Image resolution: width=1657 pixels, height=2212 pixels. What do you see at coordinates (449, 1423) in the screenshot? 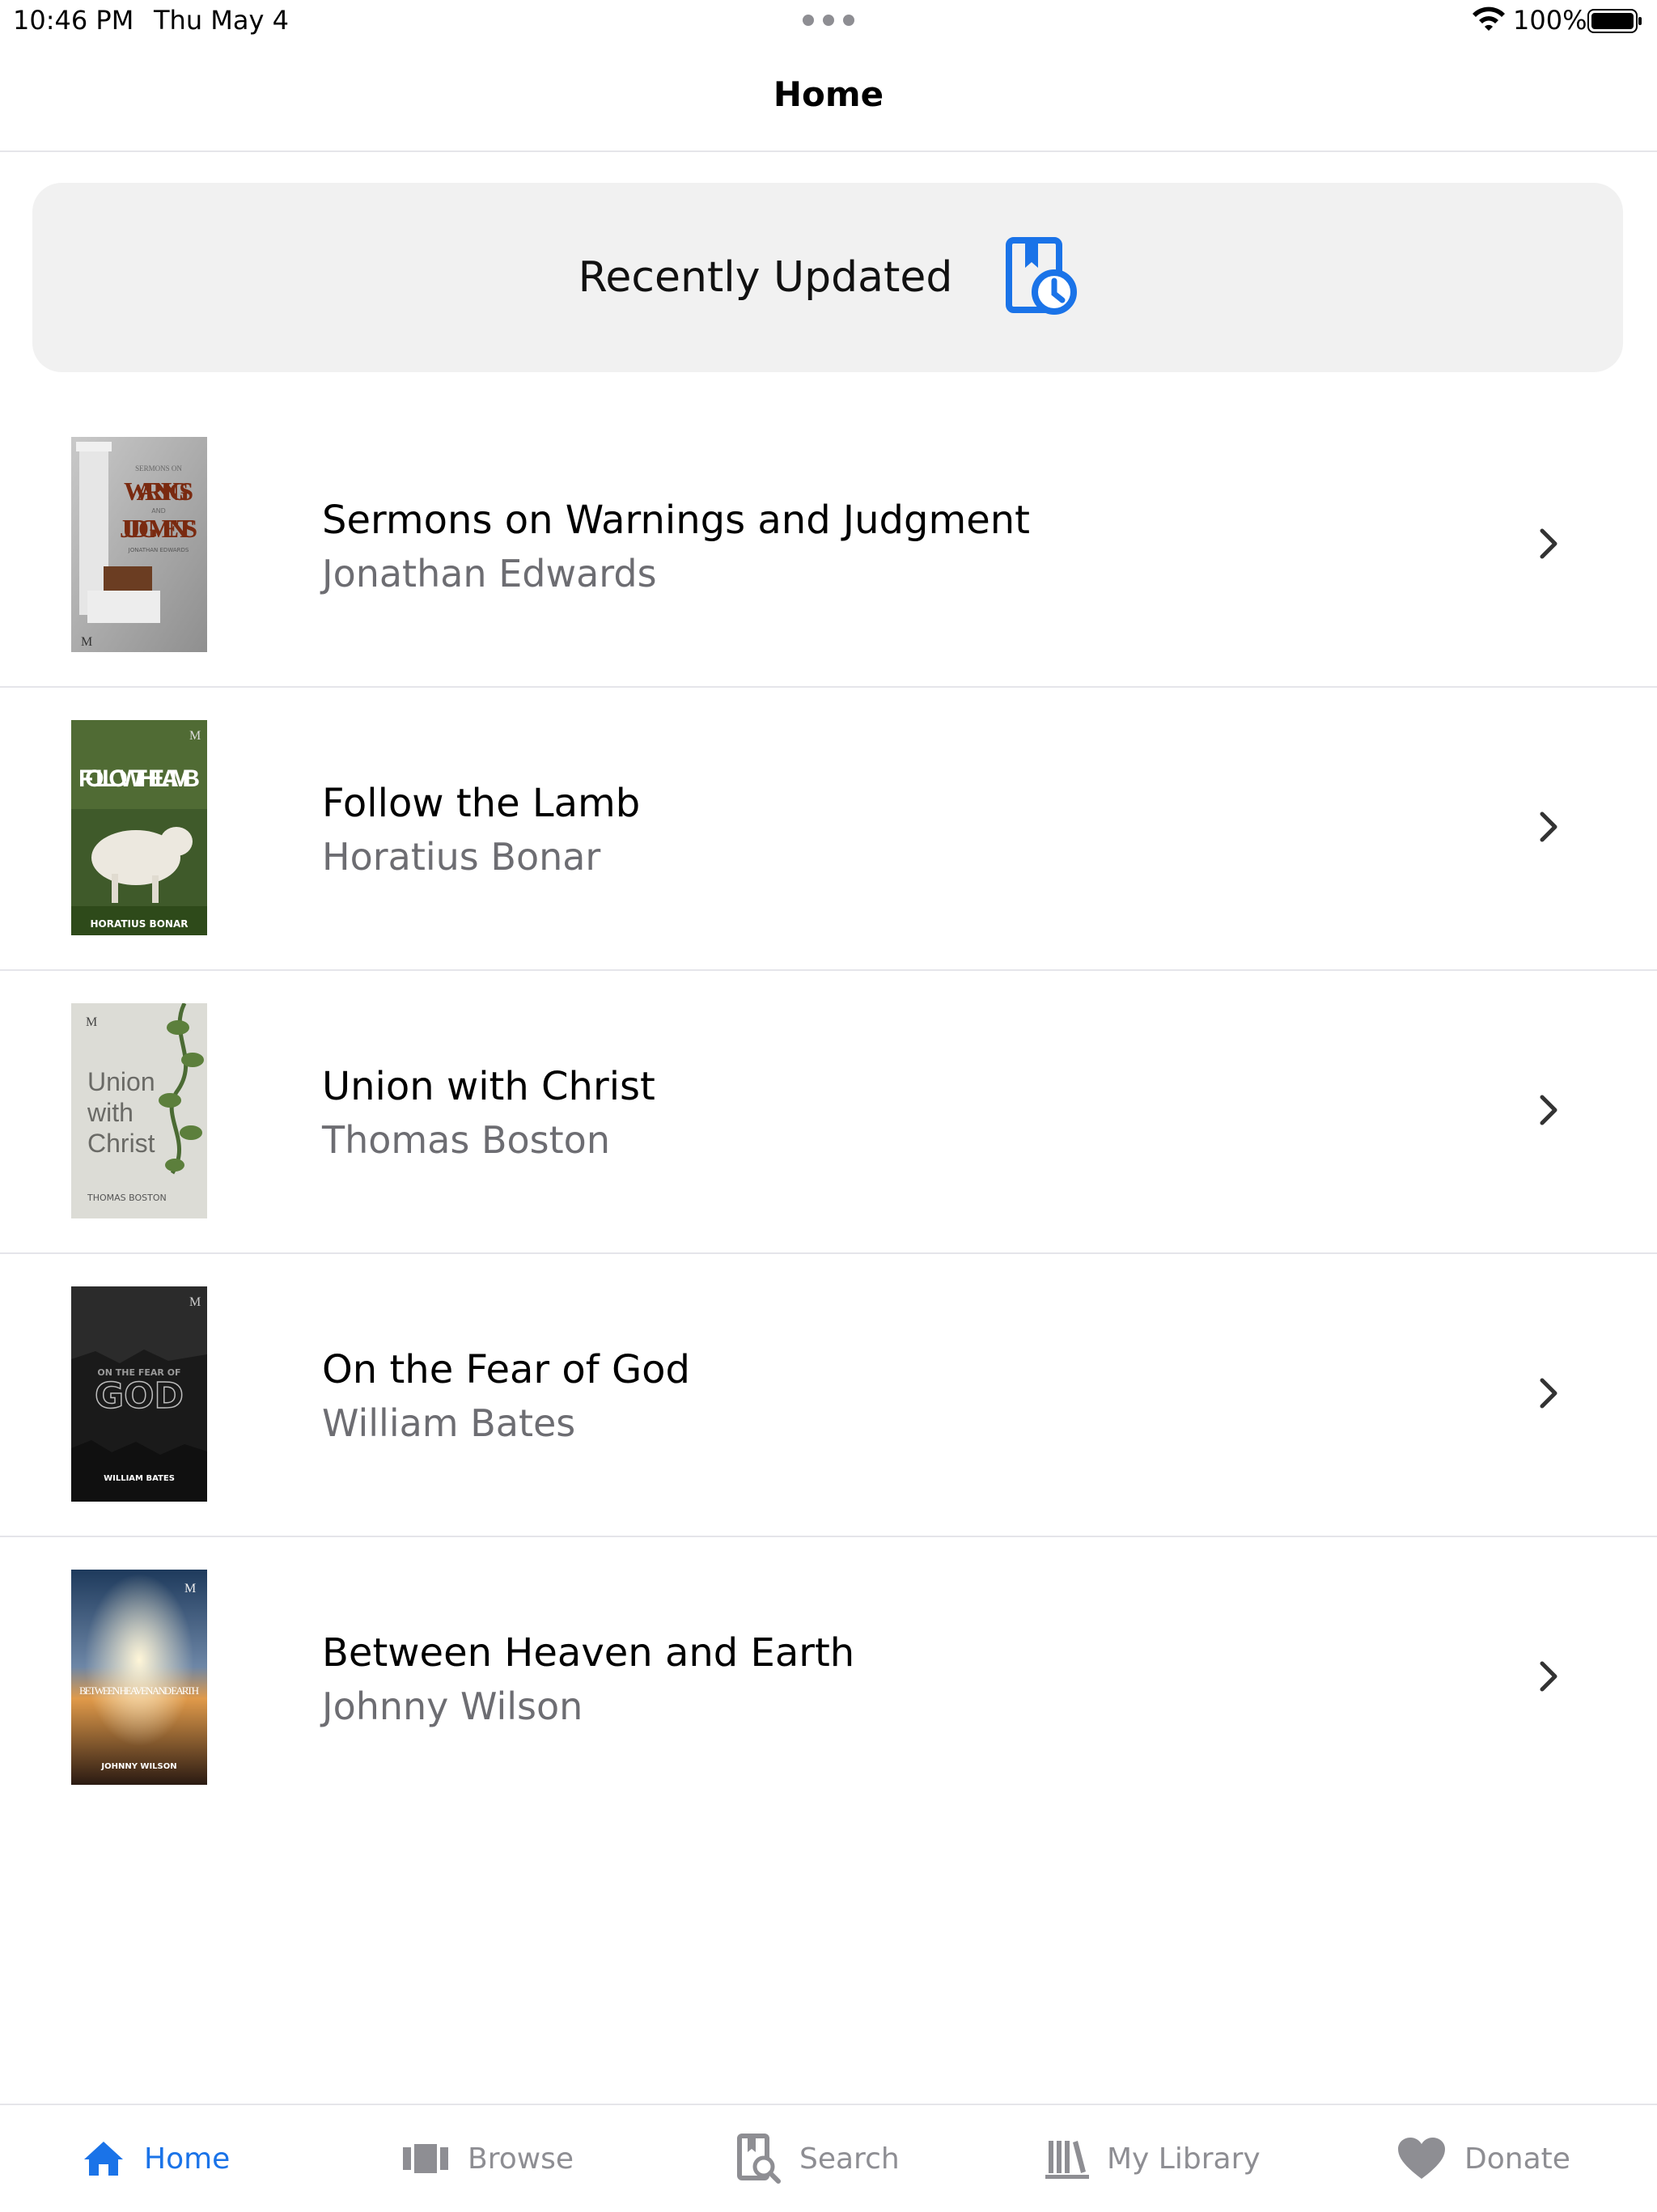
I see `book-author: William Bates` at bounding box center [449, 1423].